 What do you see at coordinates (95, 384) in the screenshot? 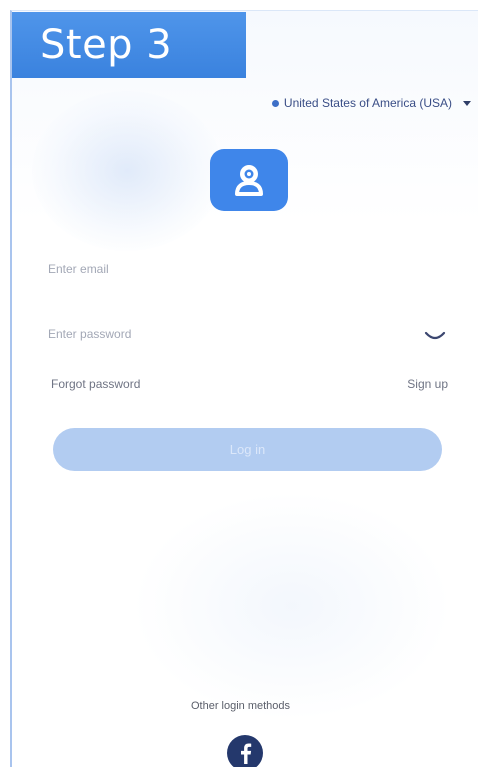
I see `forgot-password-link: Forgot password` at bounding box center [95, 384].